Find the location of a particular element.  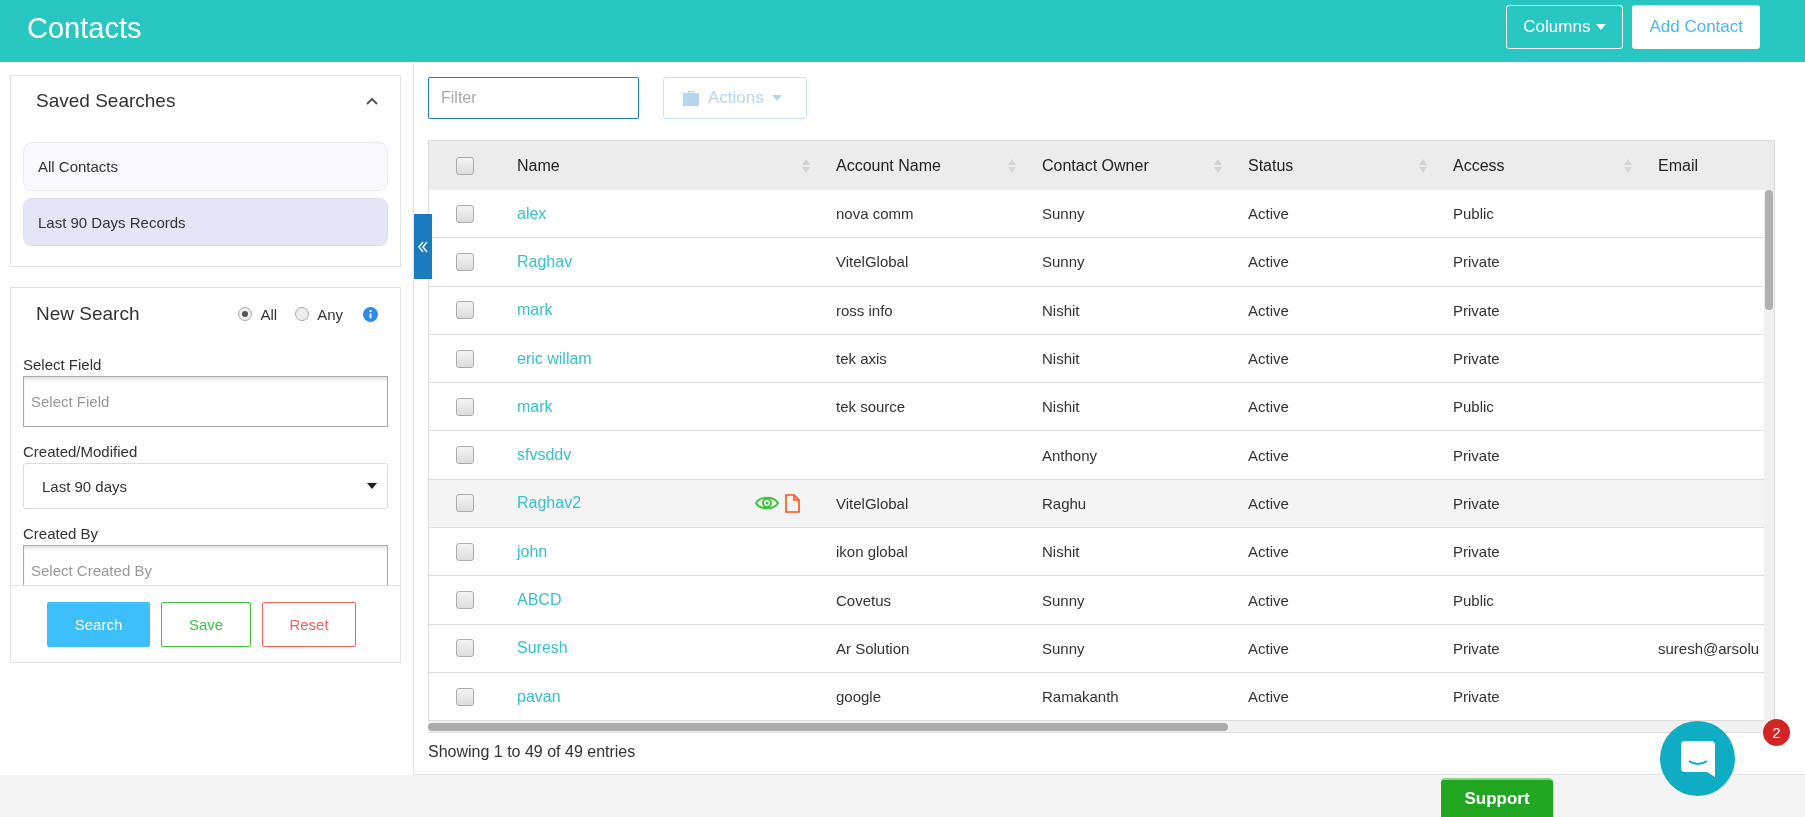

field-label: Select Field is located at coordinates (63, 364).